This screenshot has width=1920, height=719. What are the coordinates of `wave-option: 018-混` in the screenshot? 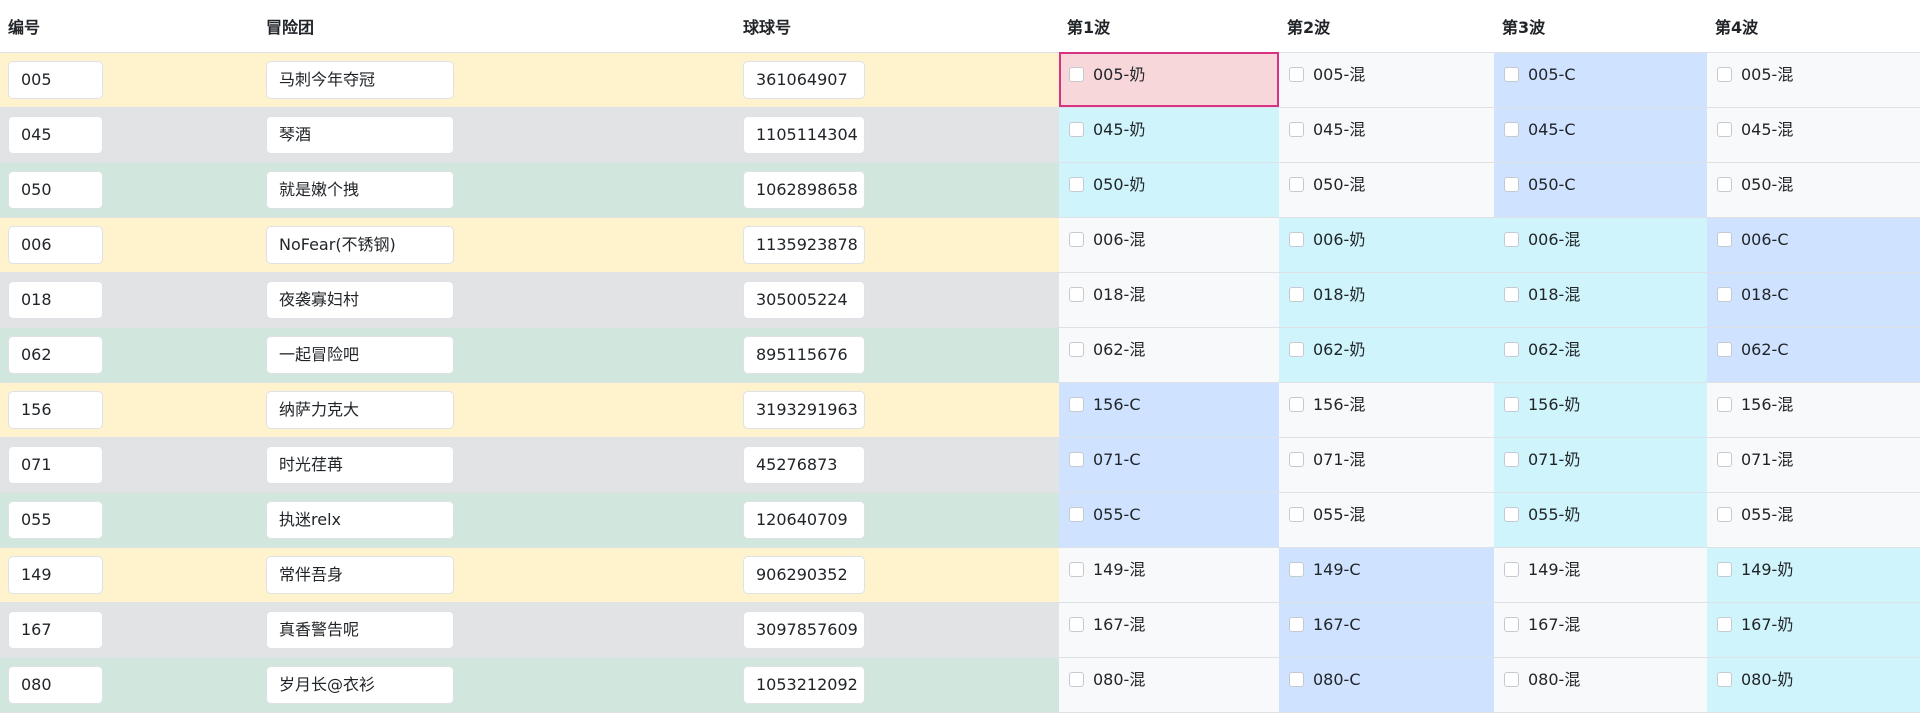 It's located at (1170, 295).